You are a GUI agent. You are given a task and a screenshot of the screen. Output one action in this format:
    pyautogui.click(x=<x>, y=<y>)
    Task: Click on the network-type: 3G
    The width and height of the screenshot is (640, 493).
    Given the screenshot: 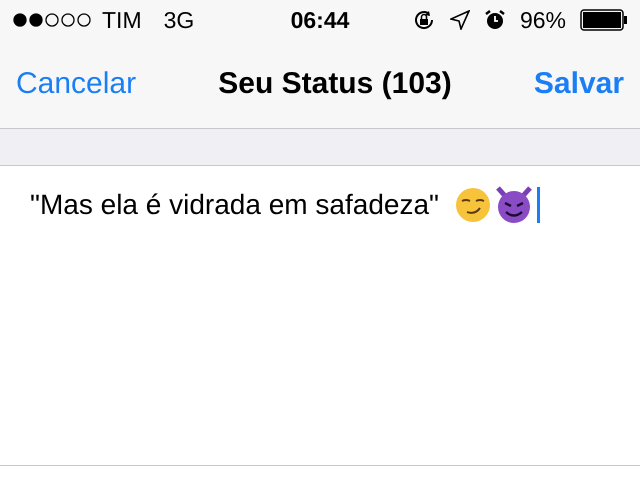 What is the action you would take?
    pyautogui.click(x=179, y=20)
    